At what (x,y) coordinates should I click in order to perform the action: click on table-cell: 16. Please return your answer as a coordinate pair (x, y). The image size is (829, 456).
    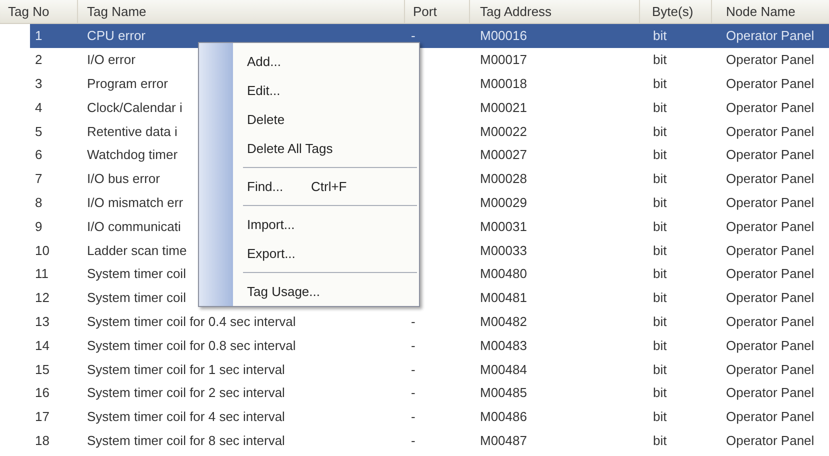
    Looking at the image, I should click on (42, 392).